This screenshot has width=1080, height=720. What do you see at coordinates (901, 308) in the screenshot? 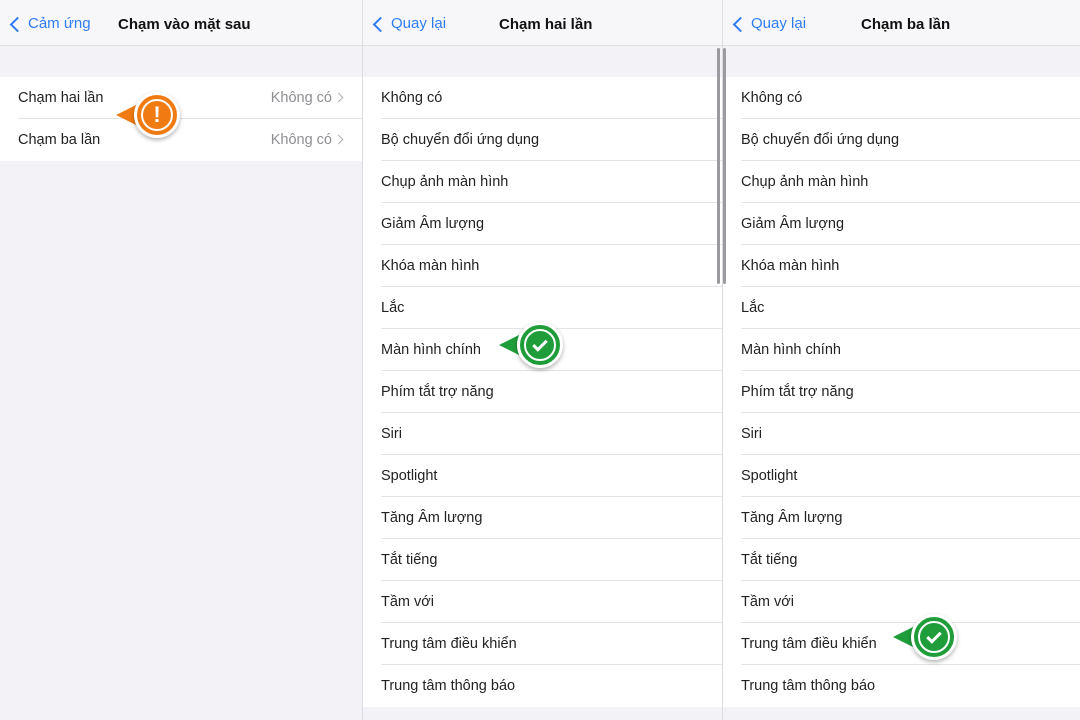
I see `option-row: Lắc` at bounding box center [901, 308].